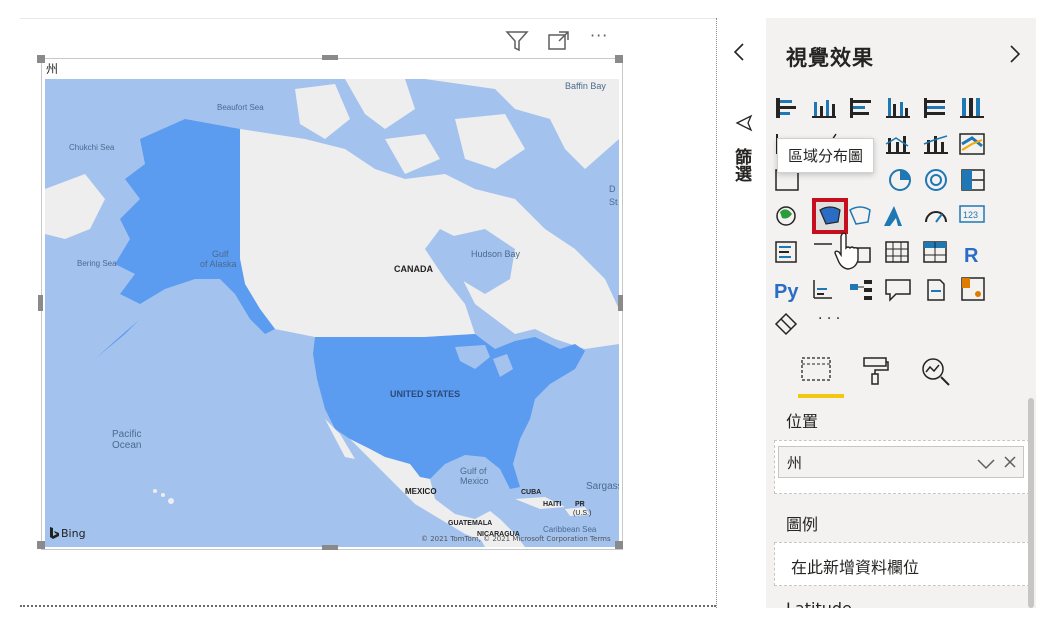 This screenshot has width=1052, height=621. Describe the element at coordinates (602, 486) in the screenshot. I see `map-label-sargasso: Sargass` at that location.